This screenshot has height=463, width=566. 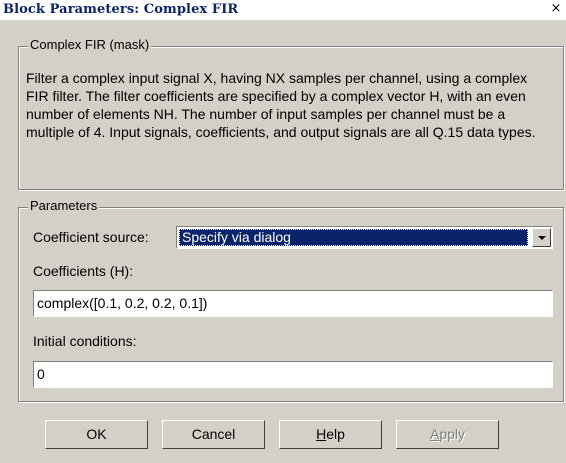 I want to click on mask-group-legend: Complex FIR (mask), so click(x=90, y=44).